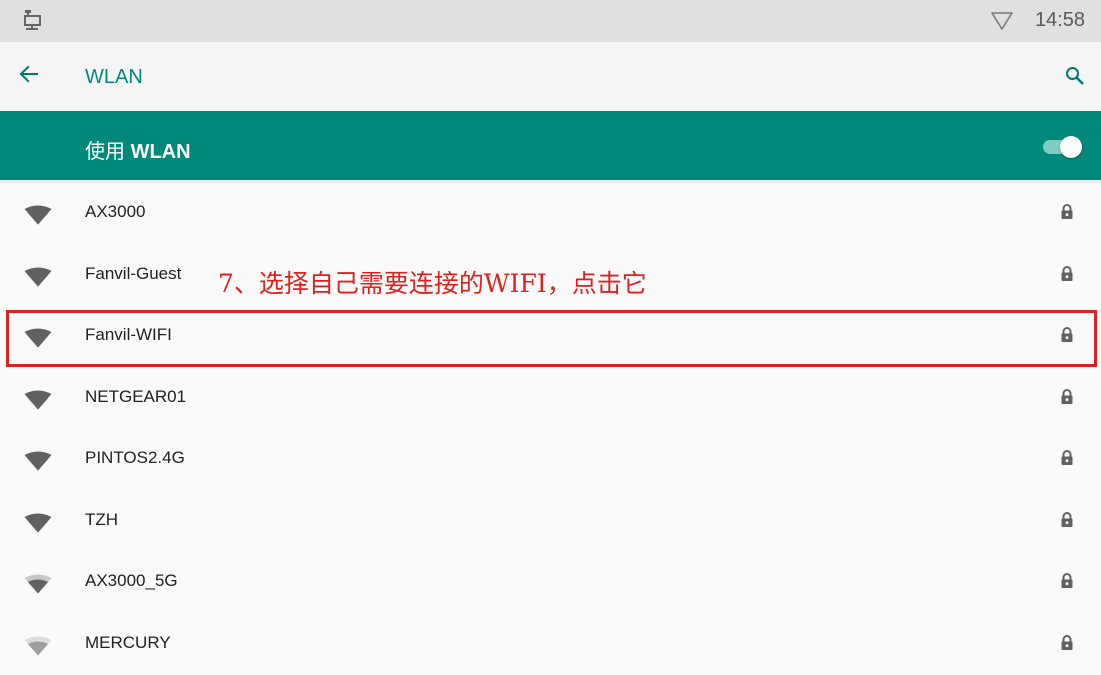 The height and width of the screenshot is (675, 1101). I want to click on wlan-toggle, so click(1063, 147).